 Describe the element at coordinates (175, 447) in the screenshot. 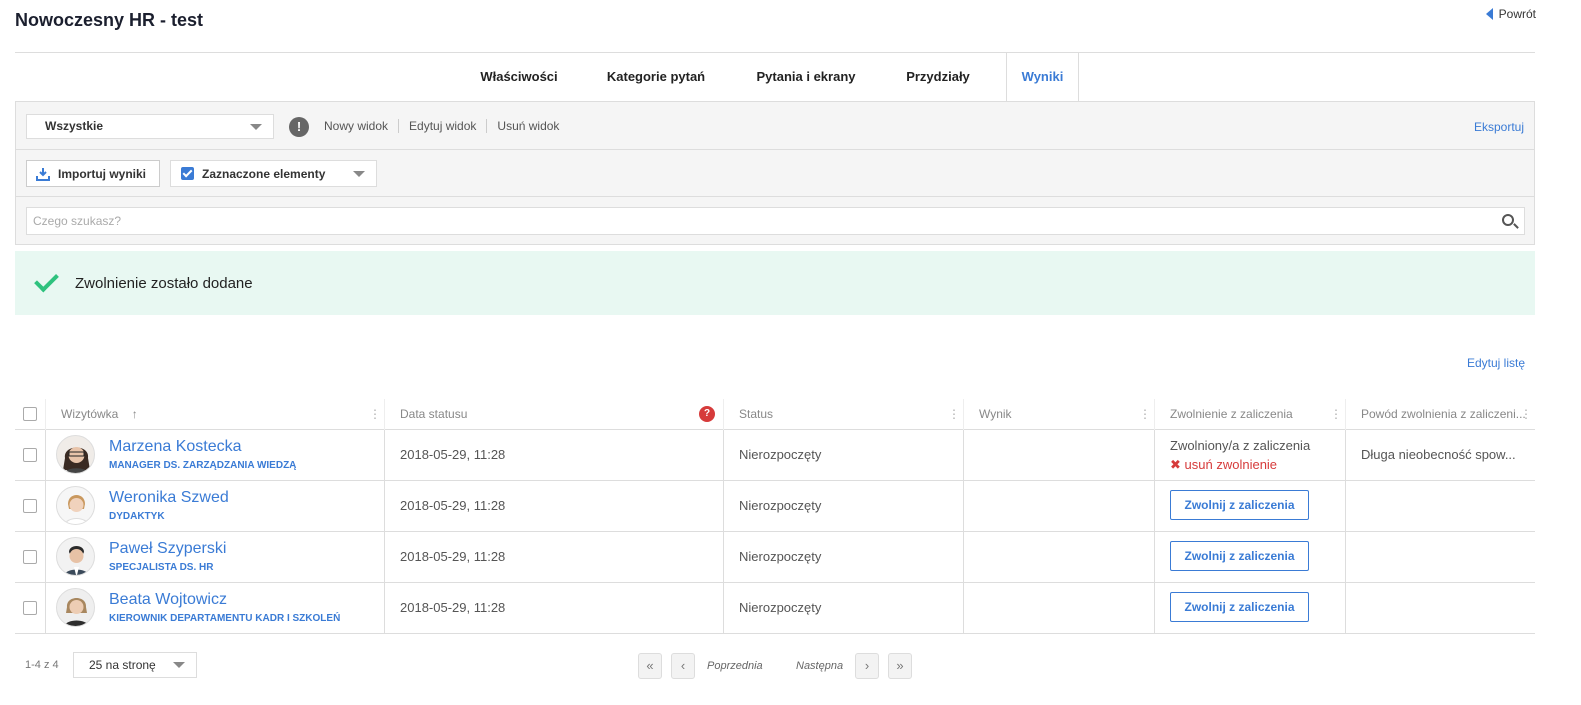

I see `person-name-link: Marzena Kostecka` at that location.